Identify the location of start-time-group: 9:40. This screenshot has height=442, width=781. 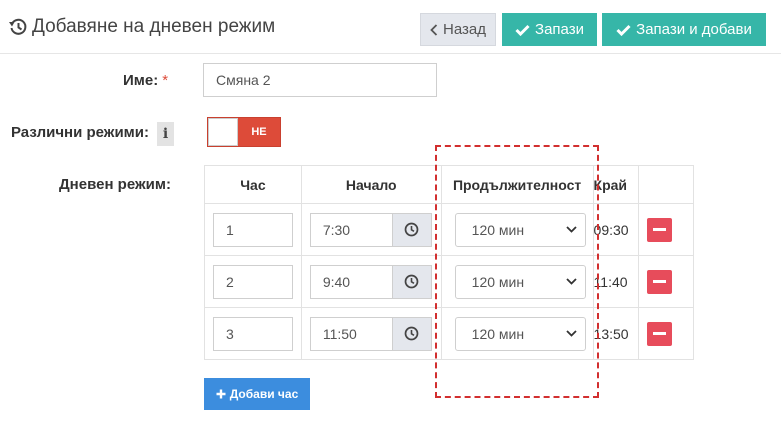
(370, 281).